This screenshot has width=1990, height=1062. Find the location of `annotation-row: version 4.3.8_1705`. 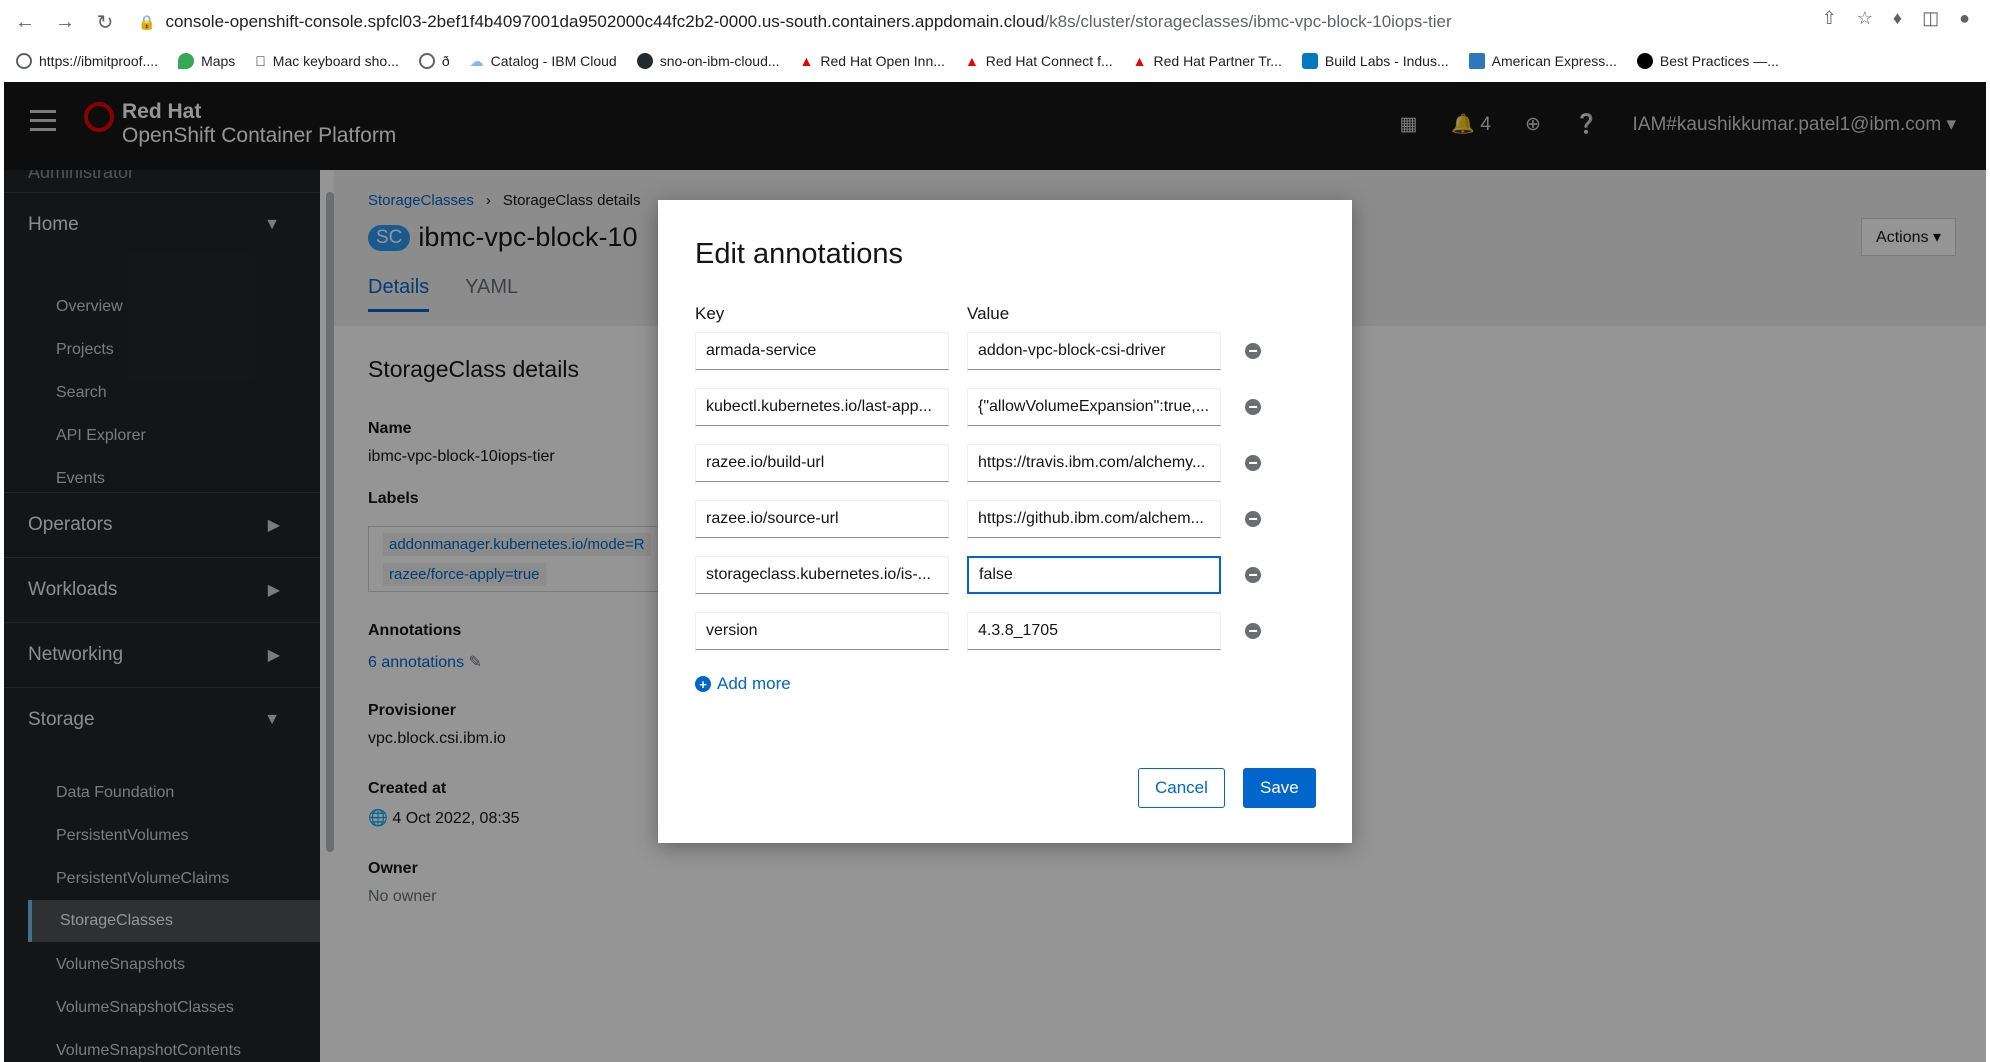

annotation-row: version 4.3.8_1705 is located at coordinates (990, 631).